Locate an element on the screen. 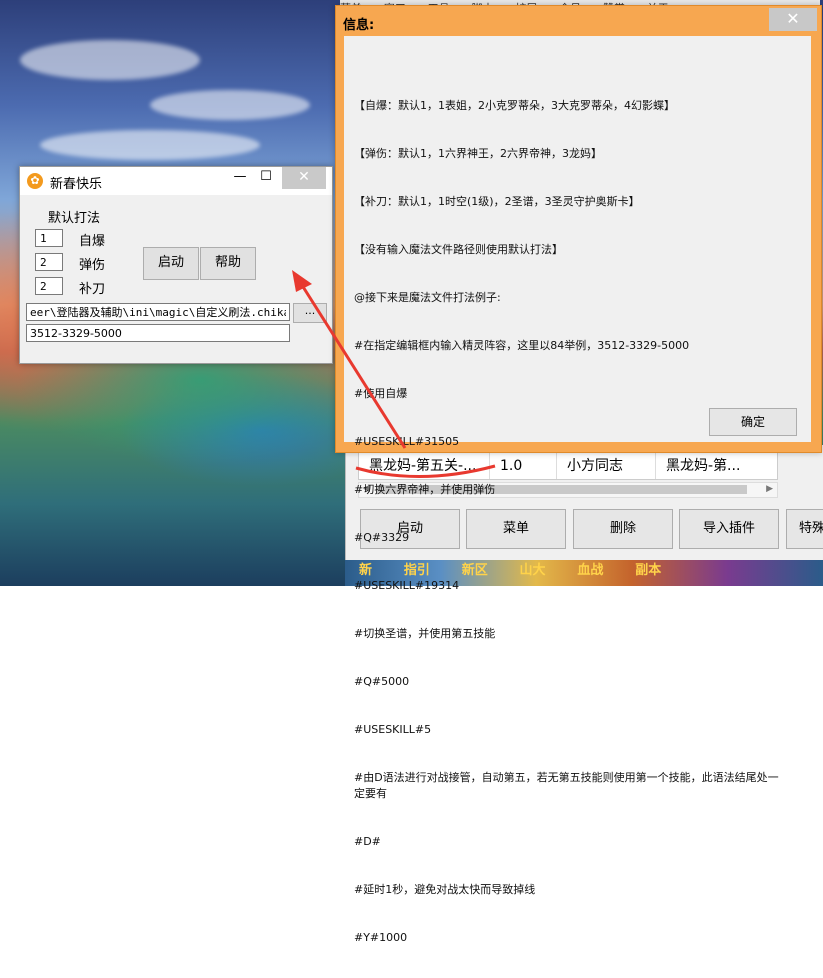 The image size is (823, 978). message-line: #D# is located at coordinates (367, 841).